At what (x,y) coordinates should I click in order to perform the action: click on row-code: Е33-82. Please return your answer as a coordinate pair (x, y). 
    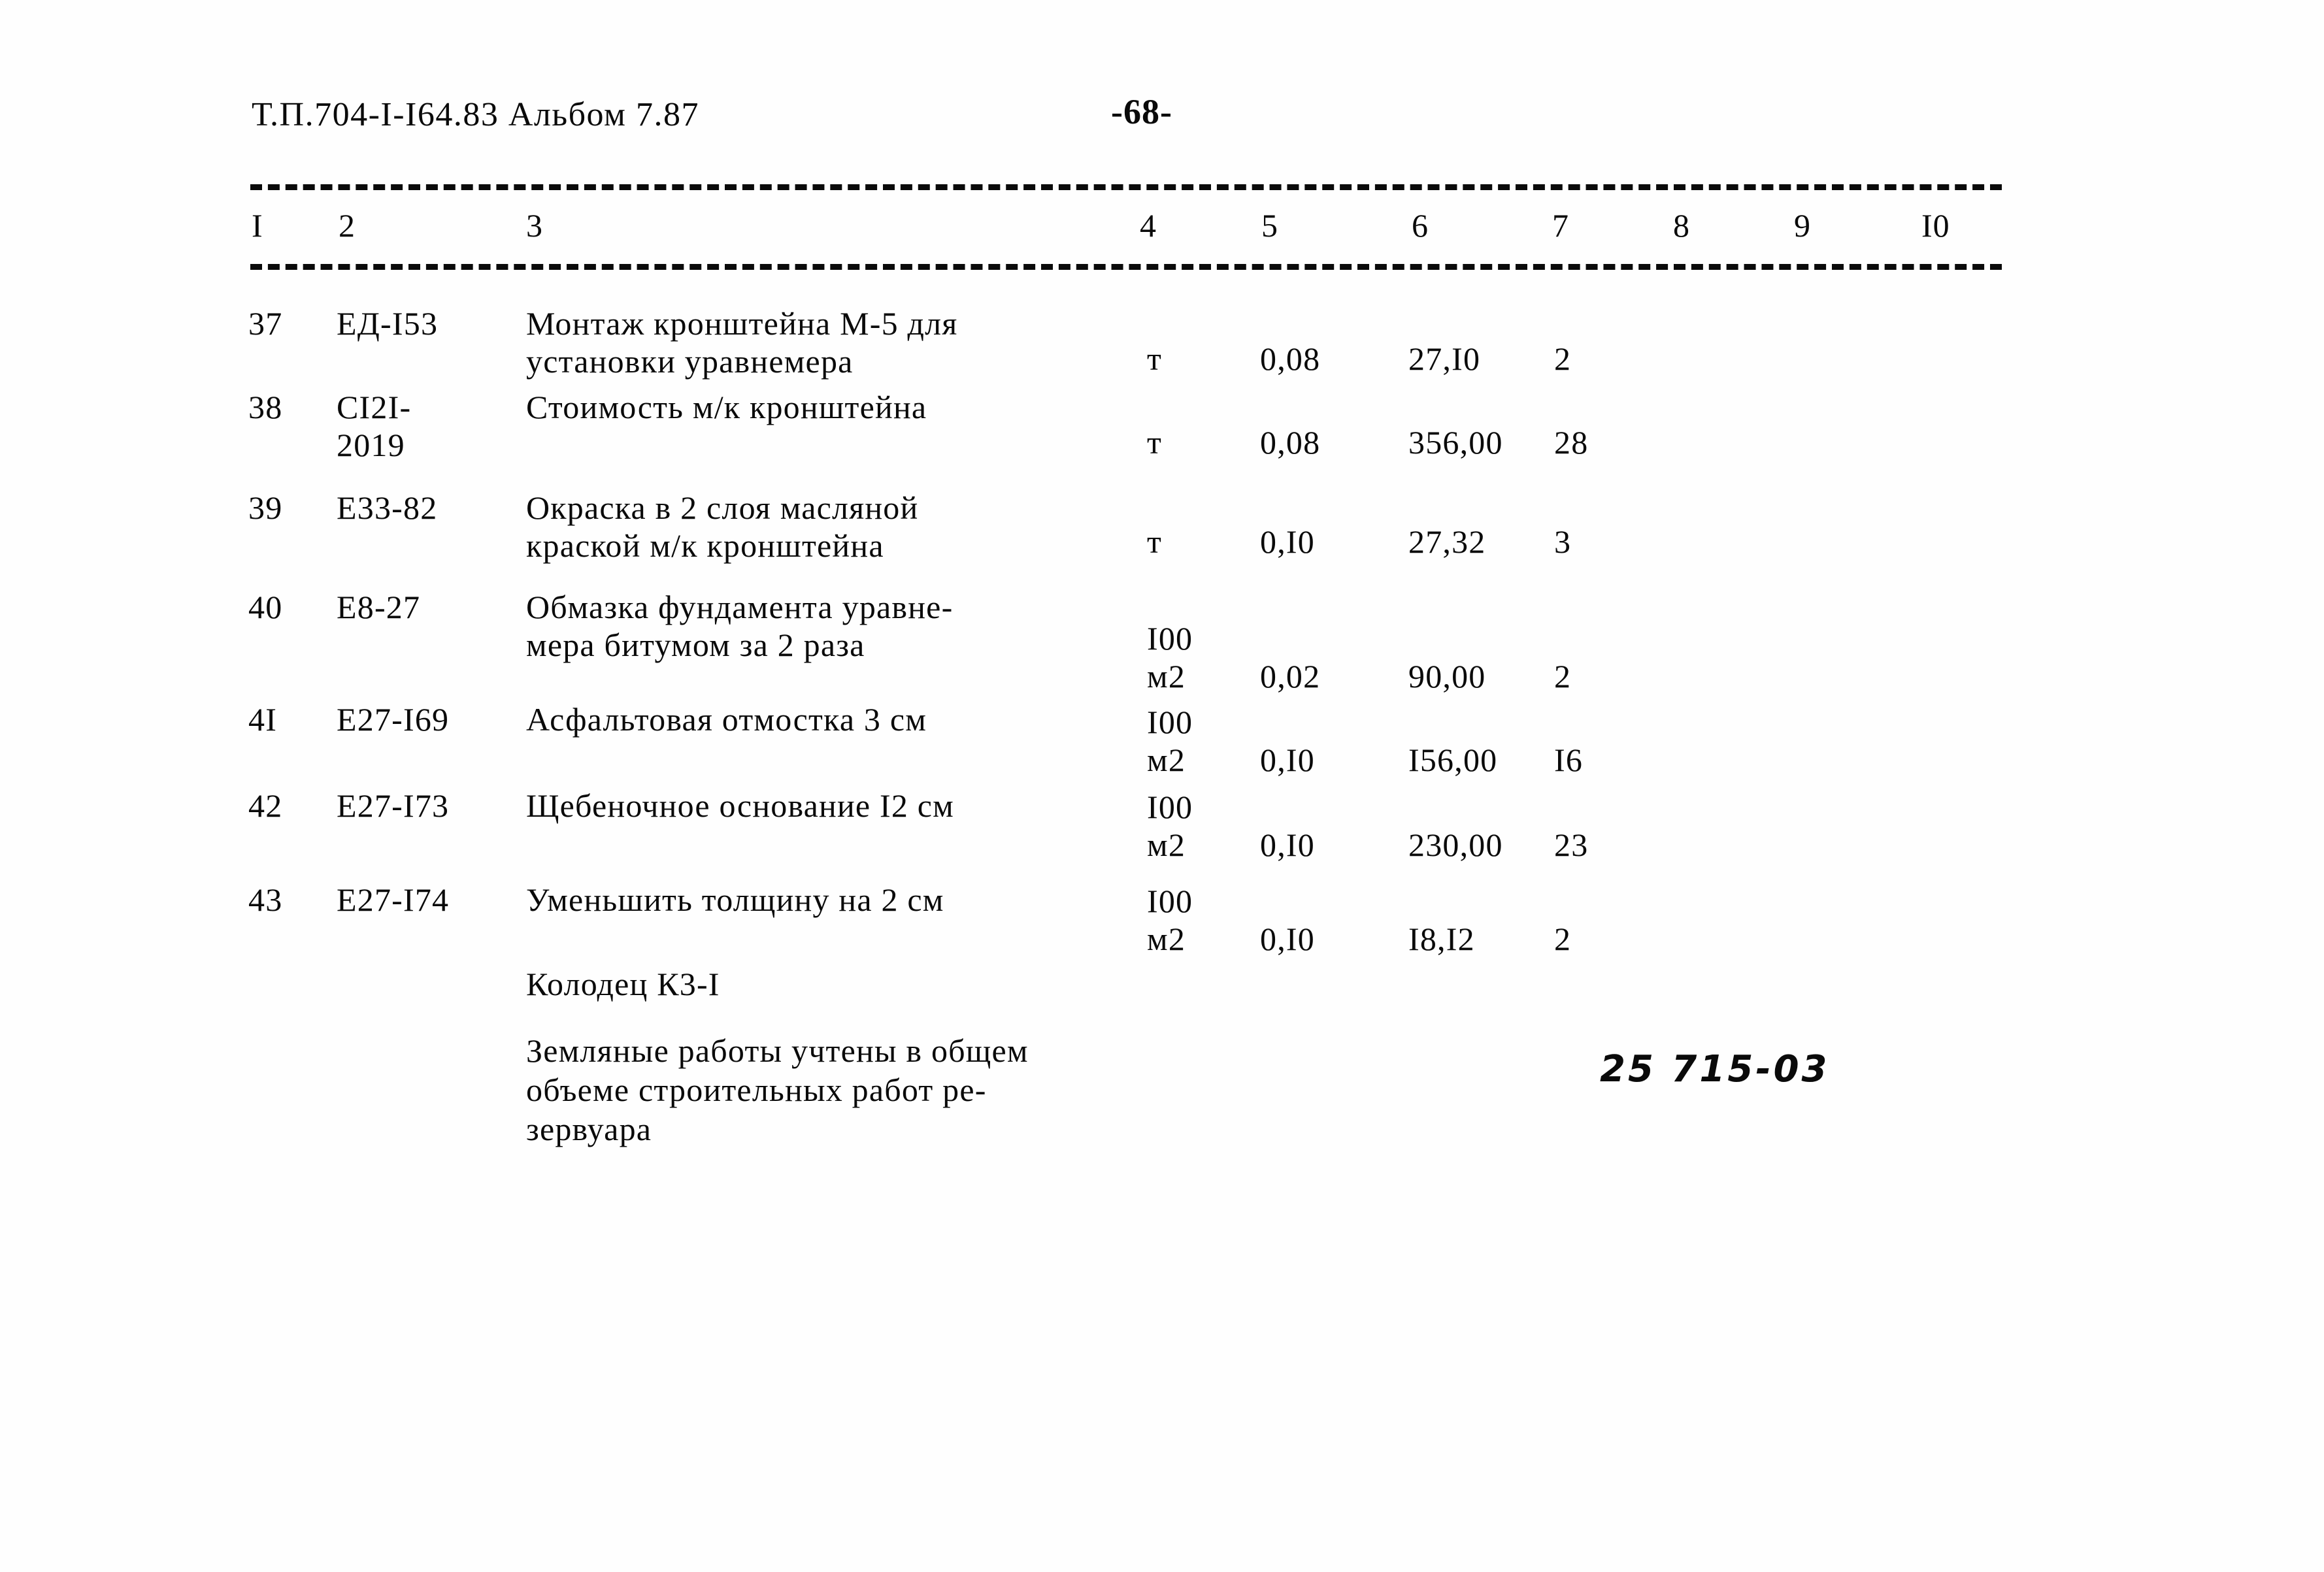
    Looking at the image, I should click on (387, 508).